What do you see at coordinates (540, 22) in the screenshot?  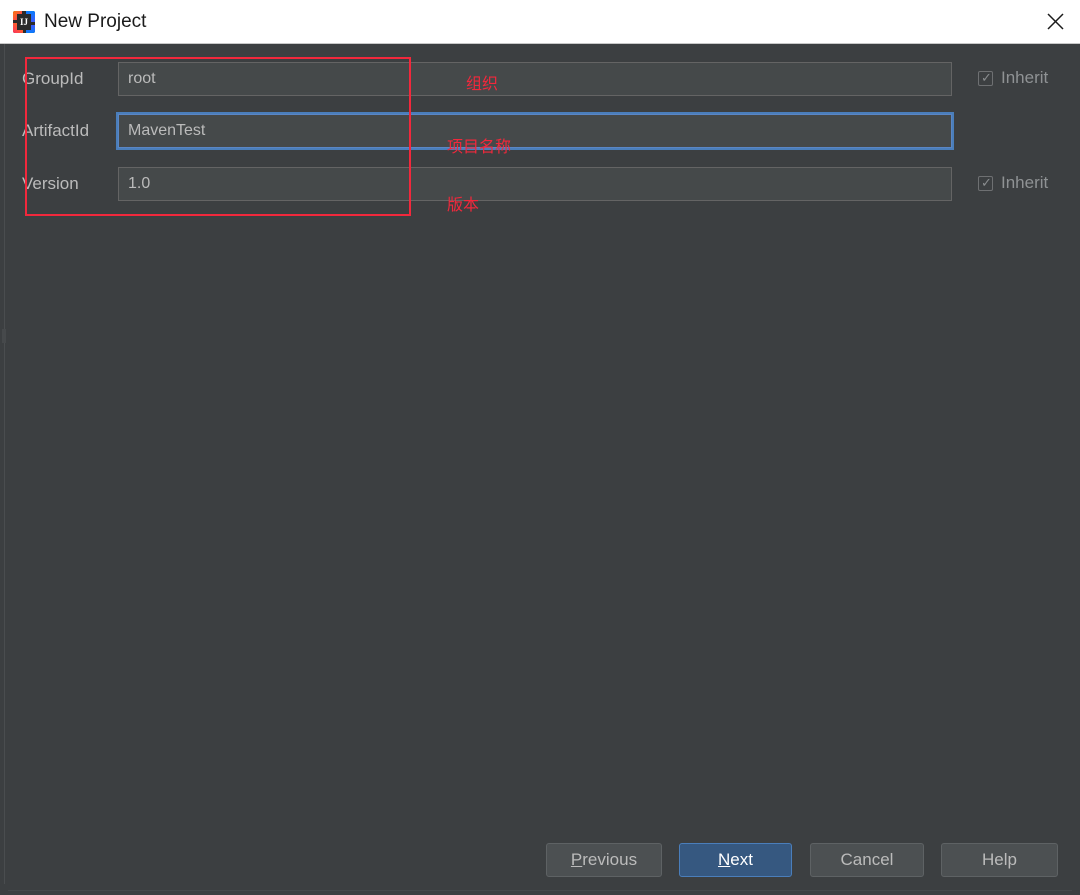 I see `window-titlebar: IJ New Project` at bounding box center [540, 22].